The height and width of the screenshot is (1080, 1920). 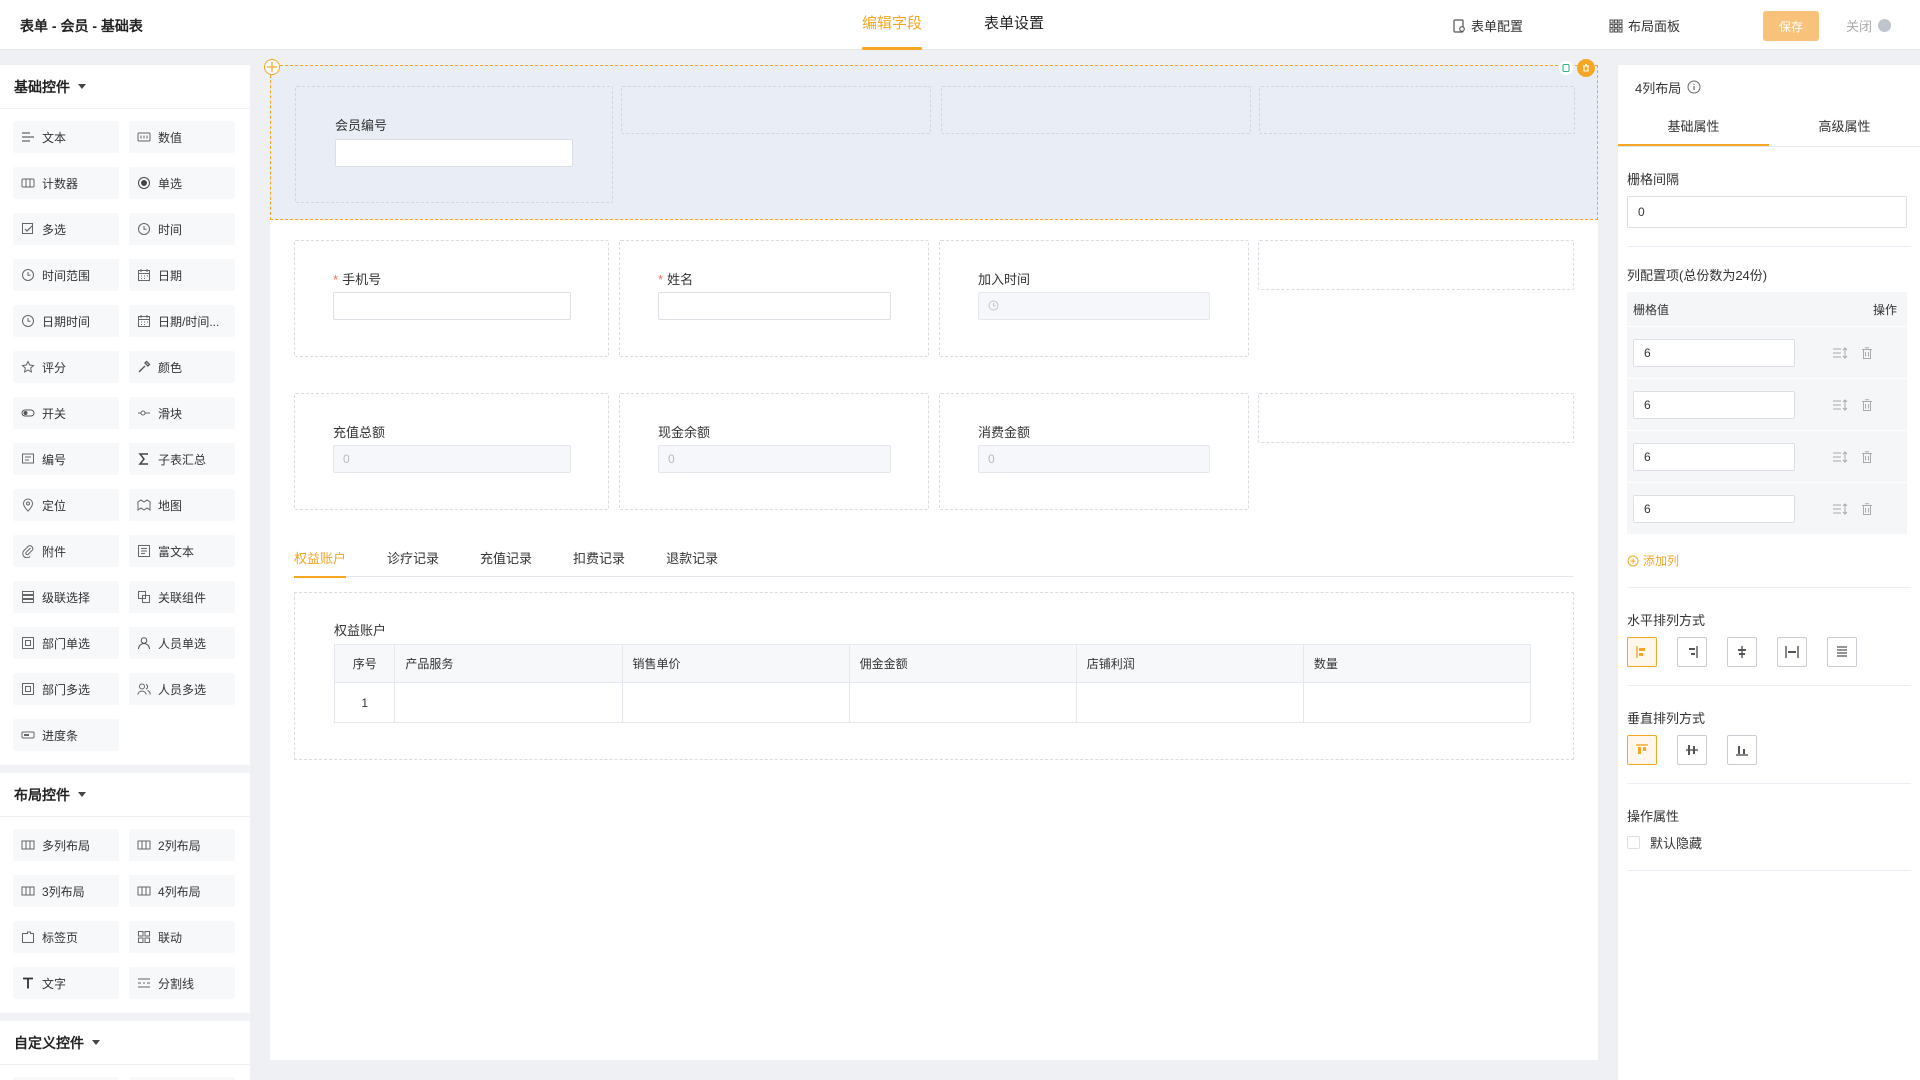 I want to click on tab-edit-fields: 编辑字段, so click(x=892, y=25).